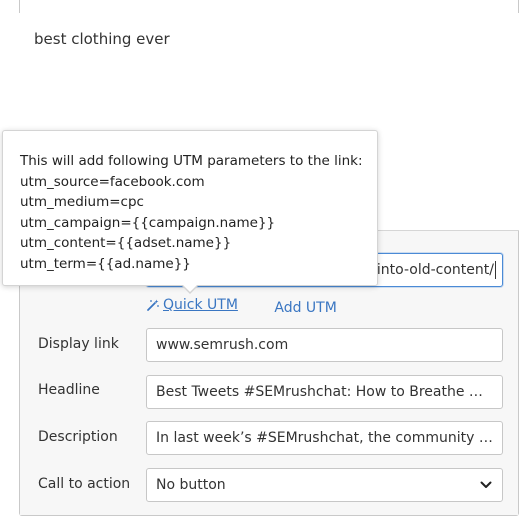 The width and height of the screenshot is (531, 525). Describe the element at coordinates (190, 288) in the screenshot. I see `tooltip-arrow` at that location.